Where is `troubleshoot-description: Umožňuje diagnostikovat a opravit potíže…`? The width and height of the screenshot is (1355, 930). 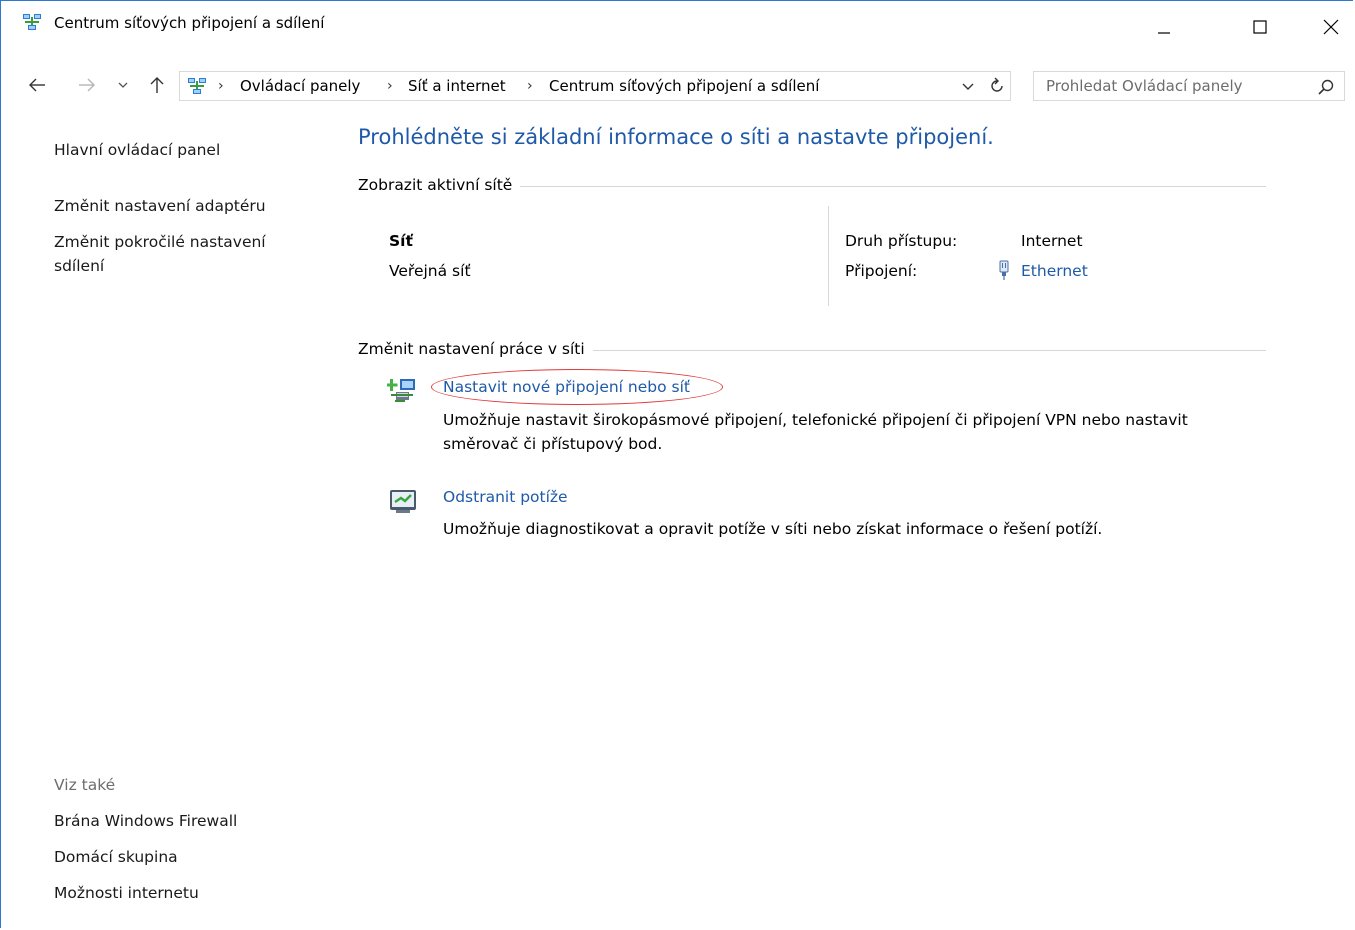
troubleshoot-description: Umožňuje diagnostikovat a opravit potíže… is located at coordinates (773, 529).